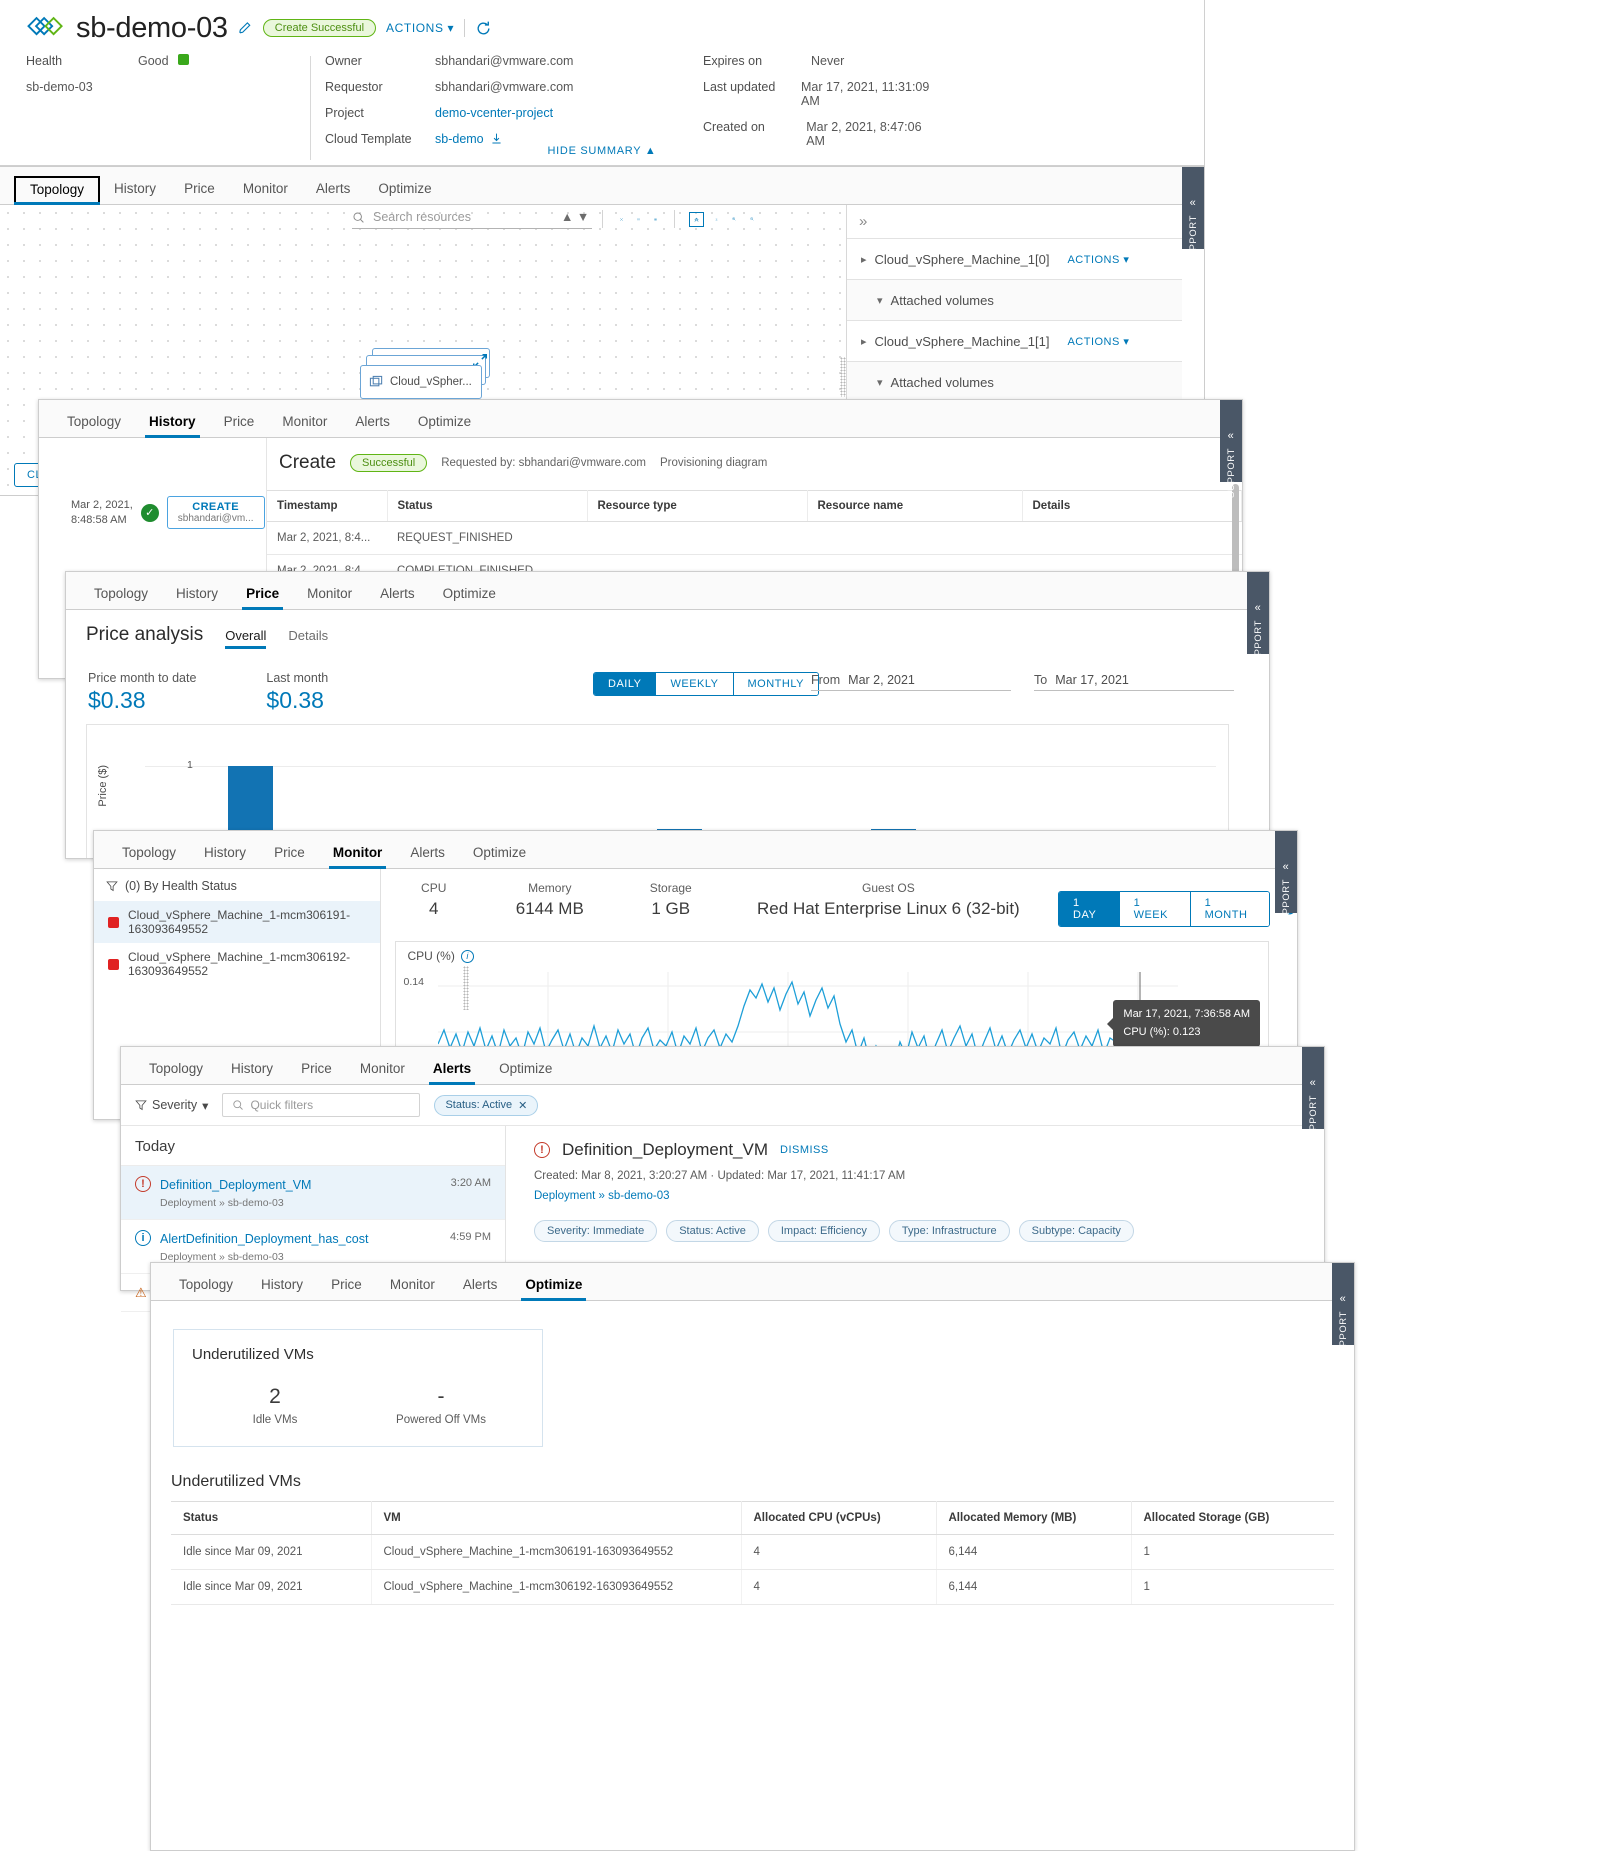 This screenshot has width=1601, height=1851. I want to click on cloud-template-link: sb-demo, so click(459, 139).